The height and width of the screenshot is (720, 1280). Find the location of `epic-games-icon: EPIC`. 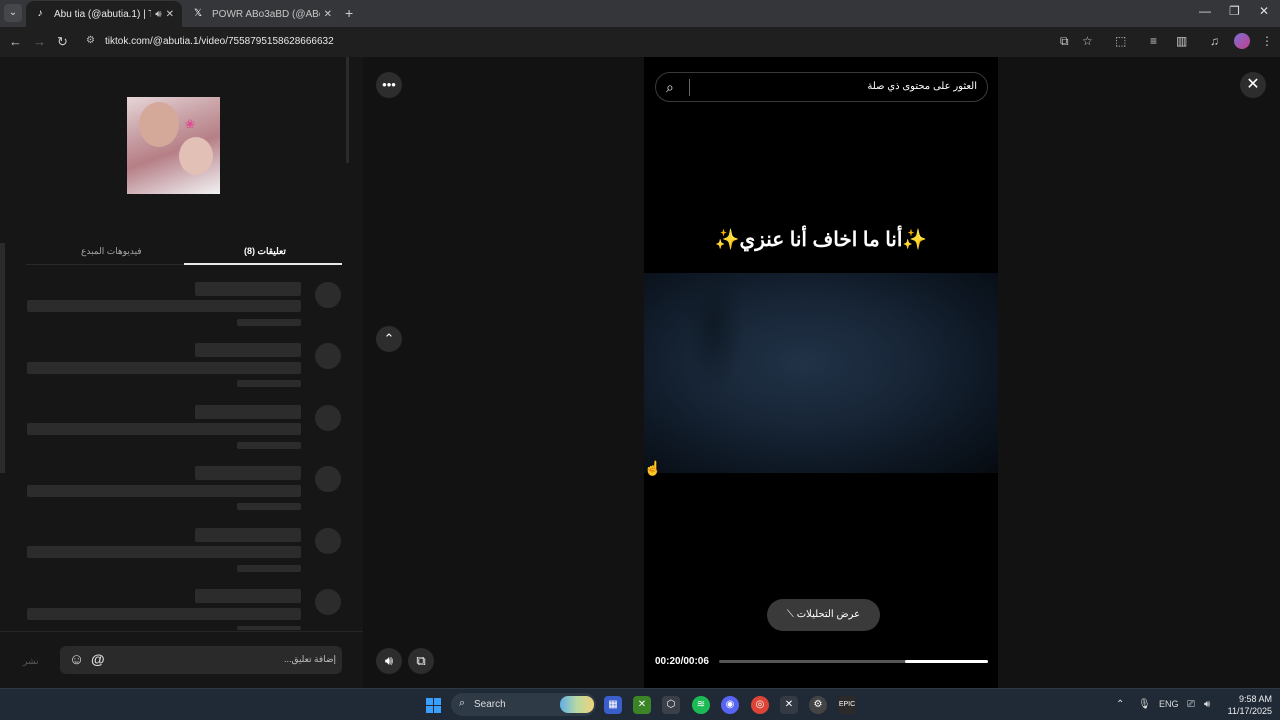

epic-games-icon: EPIC is located at coordinates (847, 705).